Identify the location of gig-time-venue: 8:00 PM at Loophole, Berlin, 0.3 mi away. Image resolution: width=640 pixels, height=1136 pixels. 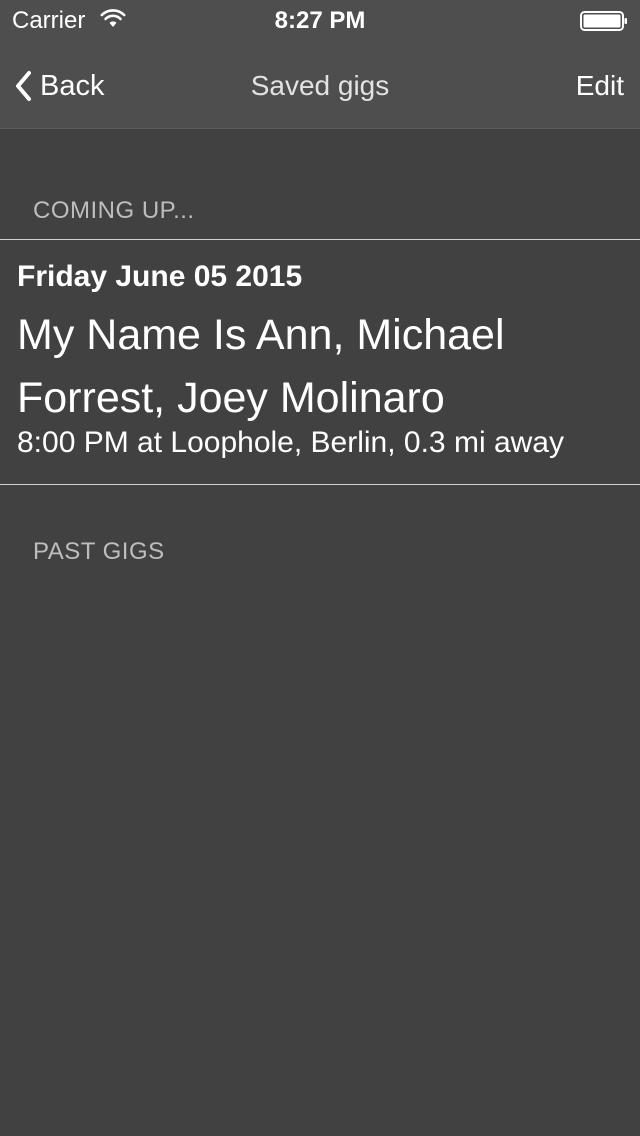
(290, 442).